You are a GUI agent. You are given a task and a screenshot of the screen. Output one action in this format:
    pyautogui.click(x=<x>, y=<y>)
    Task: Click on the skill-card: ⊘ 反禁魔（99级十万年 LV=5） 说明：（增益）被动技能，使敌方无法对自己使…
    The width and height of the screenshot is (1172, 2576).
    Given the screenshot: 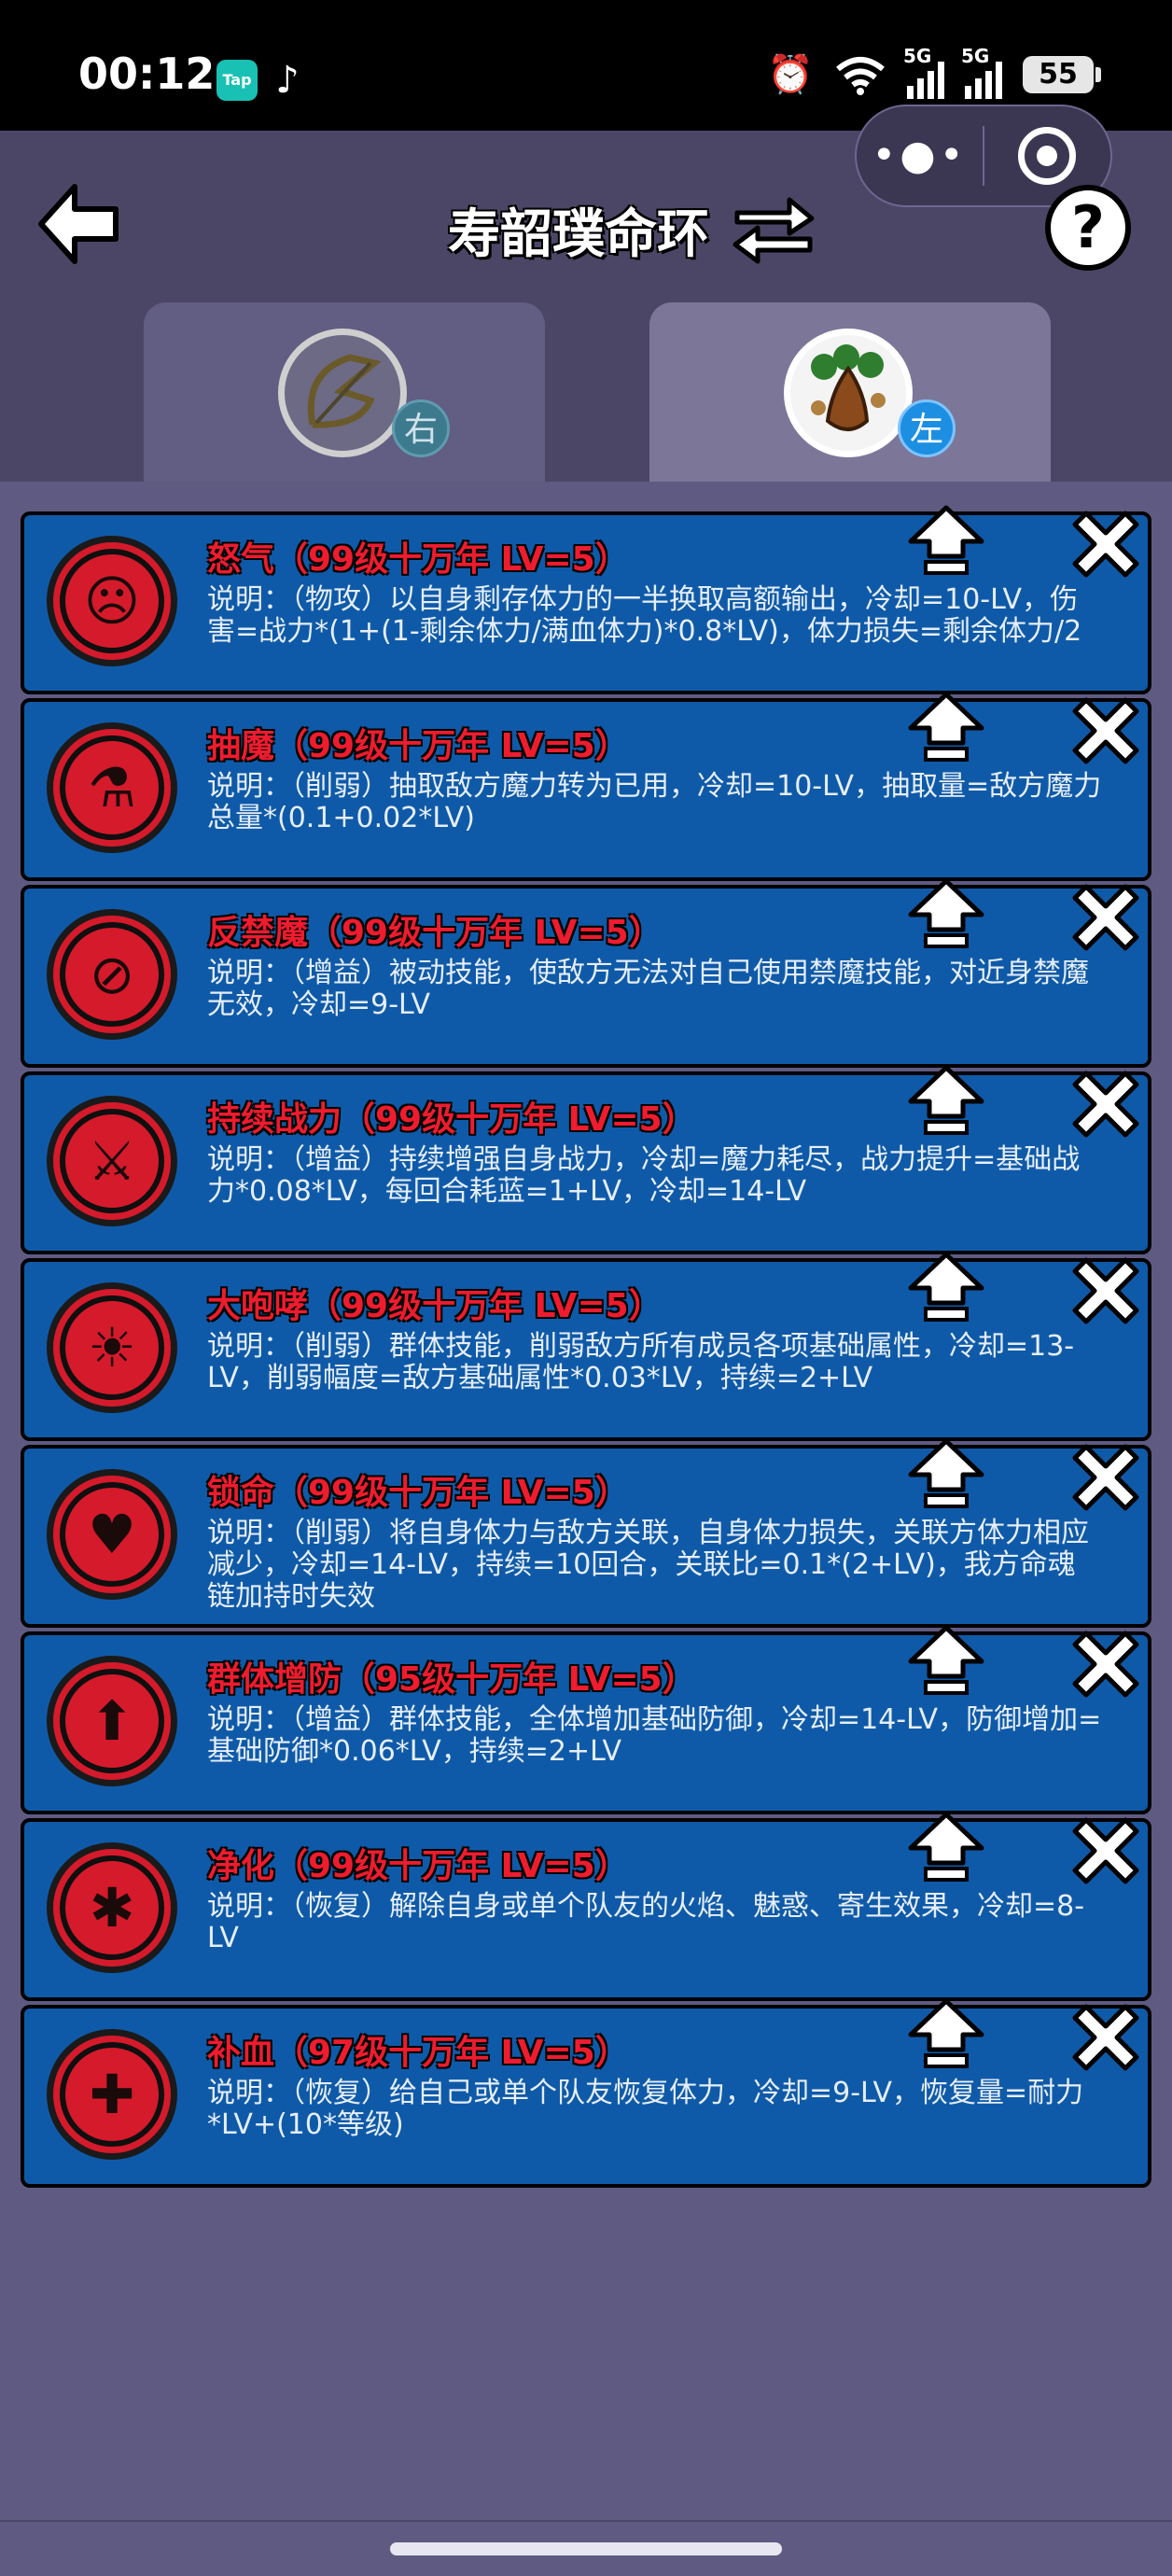 What is the action you would take?
    pyautogui.click(x=586, y=973)
    